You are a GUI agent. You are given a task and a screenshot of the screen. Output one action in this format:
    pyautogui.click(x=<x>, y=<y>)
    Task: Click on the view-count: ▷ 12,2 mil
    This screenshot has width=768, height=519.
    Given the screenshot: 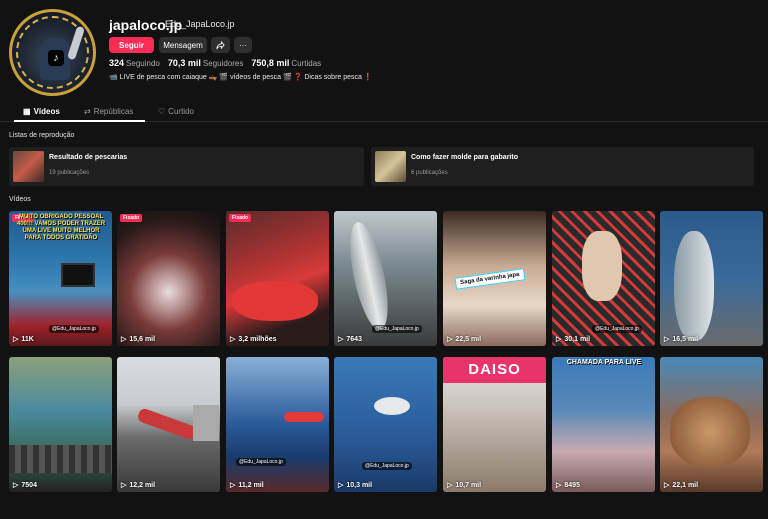 What is the action you would take?
    pyautogui.click(x=138, y=485)
    